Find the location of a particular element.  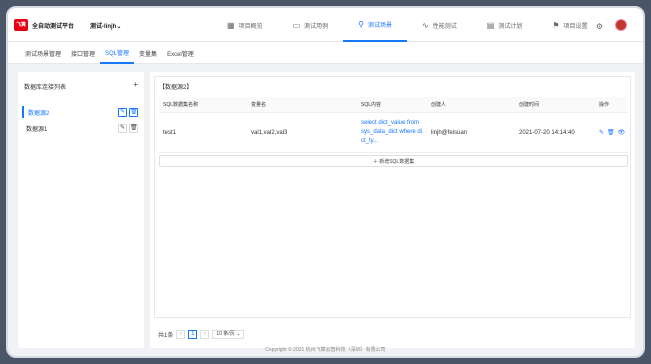

cell-creator: linjh@feisuan is located at coordinates (449, 132).